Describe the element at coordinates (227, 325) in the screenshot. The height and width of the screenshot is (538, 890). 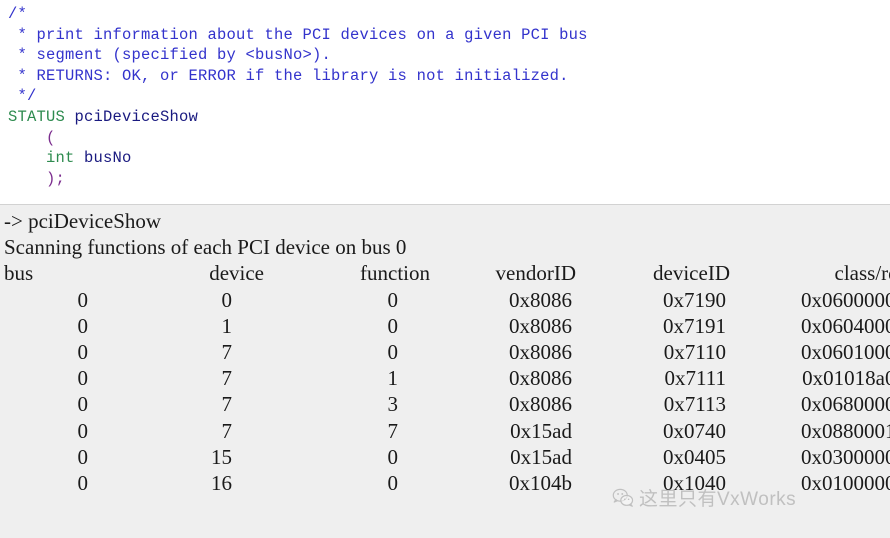
I see `cell-device: 1` at that location.